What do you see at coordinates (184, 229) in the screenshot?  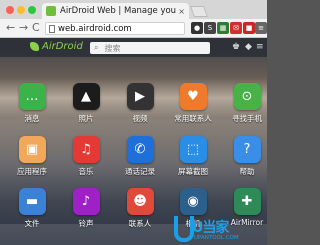 I see `watermark-u-icon` at bounding box center [184, 229].